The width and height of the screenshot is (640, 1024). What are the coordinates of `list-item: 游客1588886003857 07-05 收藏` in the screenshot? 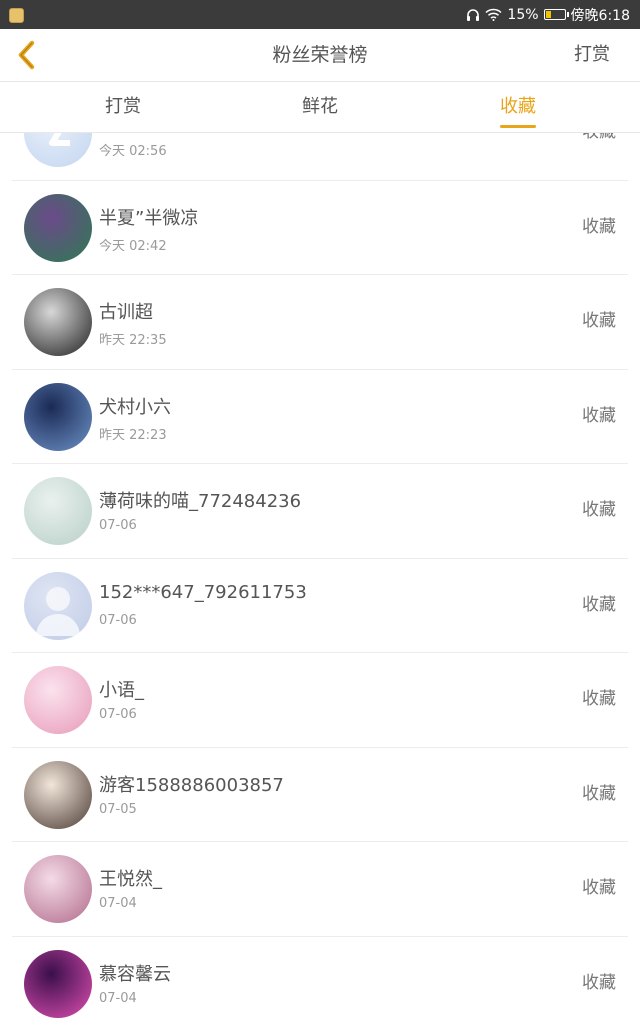 It's located at (320, 795).